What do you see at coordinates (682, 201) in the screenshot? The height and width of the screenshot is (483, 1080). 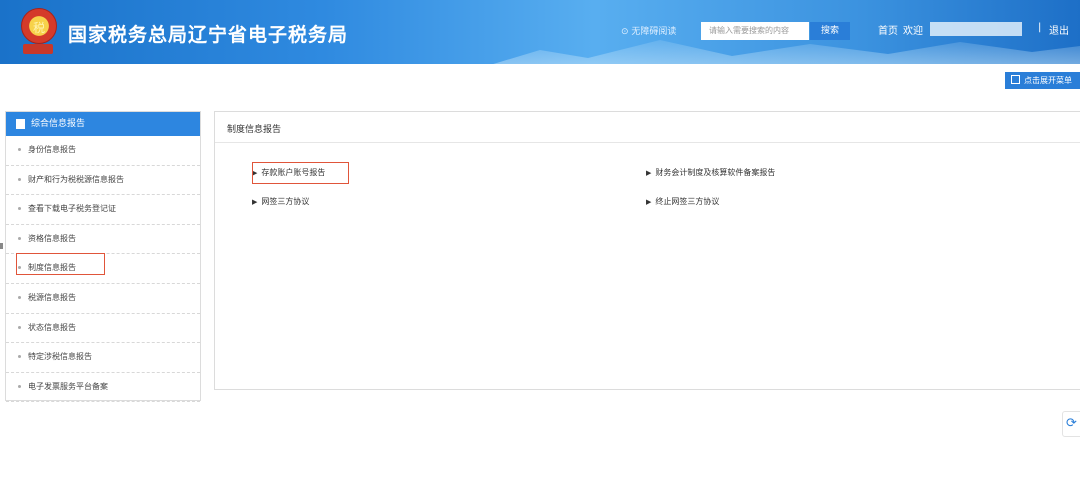 I see `link-terminate-tripartite-agreement: ▶ 终止网签三方协议` at bounding box center [682, 201].